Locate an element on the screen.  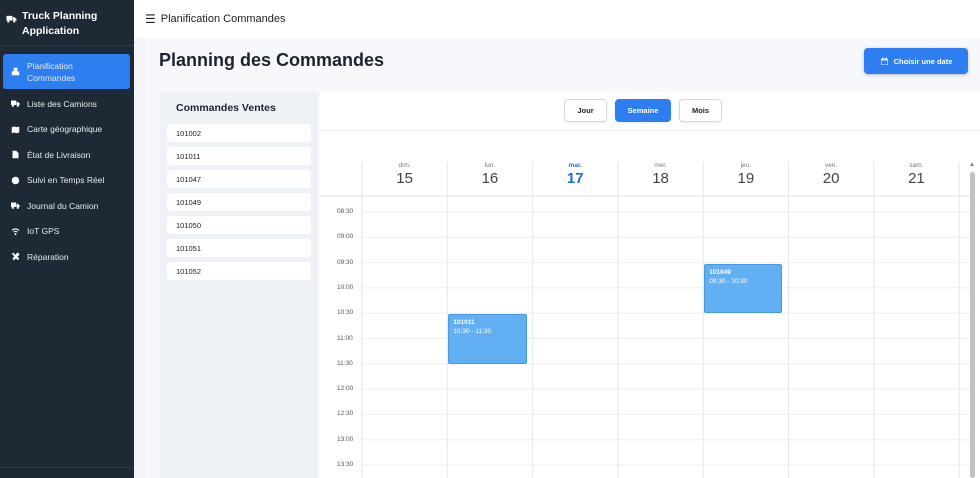
time-label: 13:00 is located at coordinates (345, 439).